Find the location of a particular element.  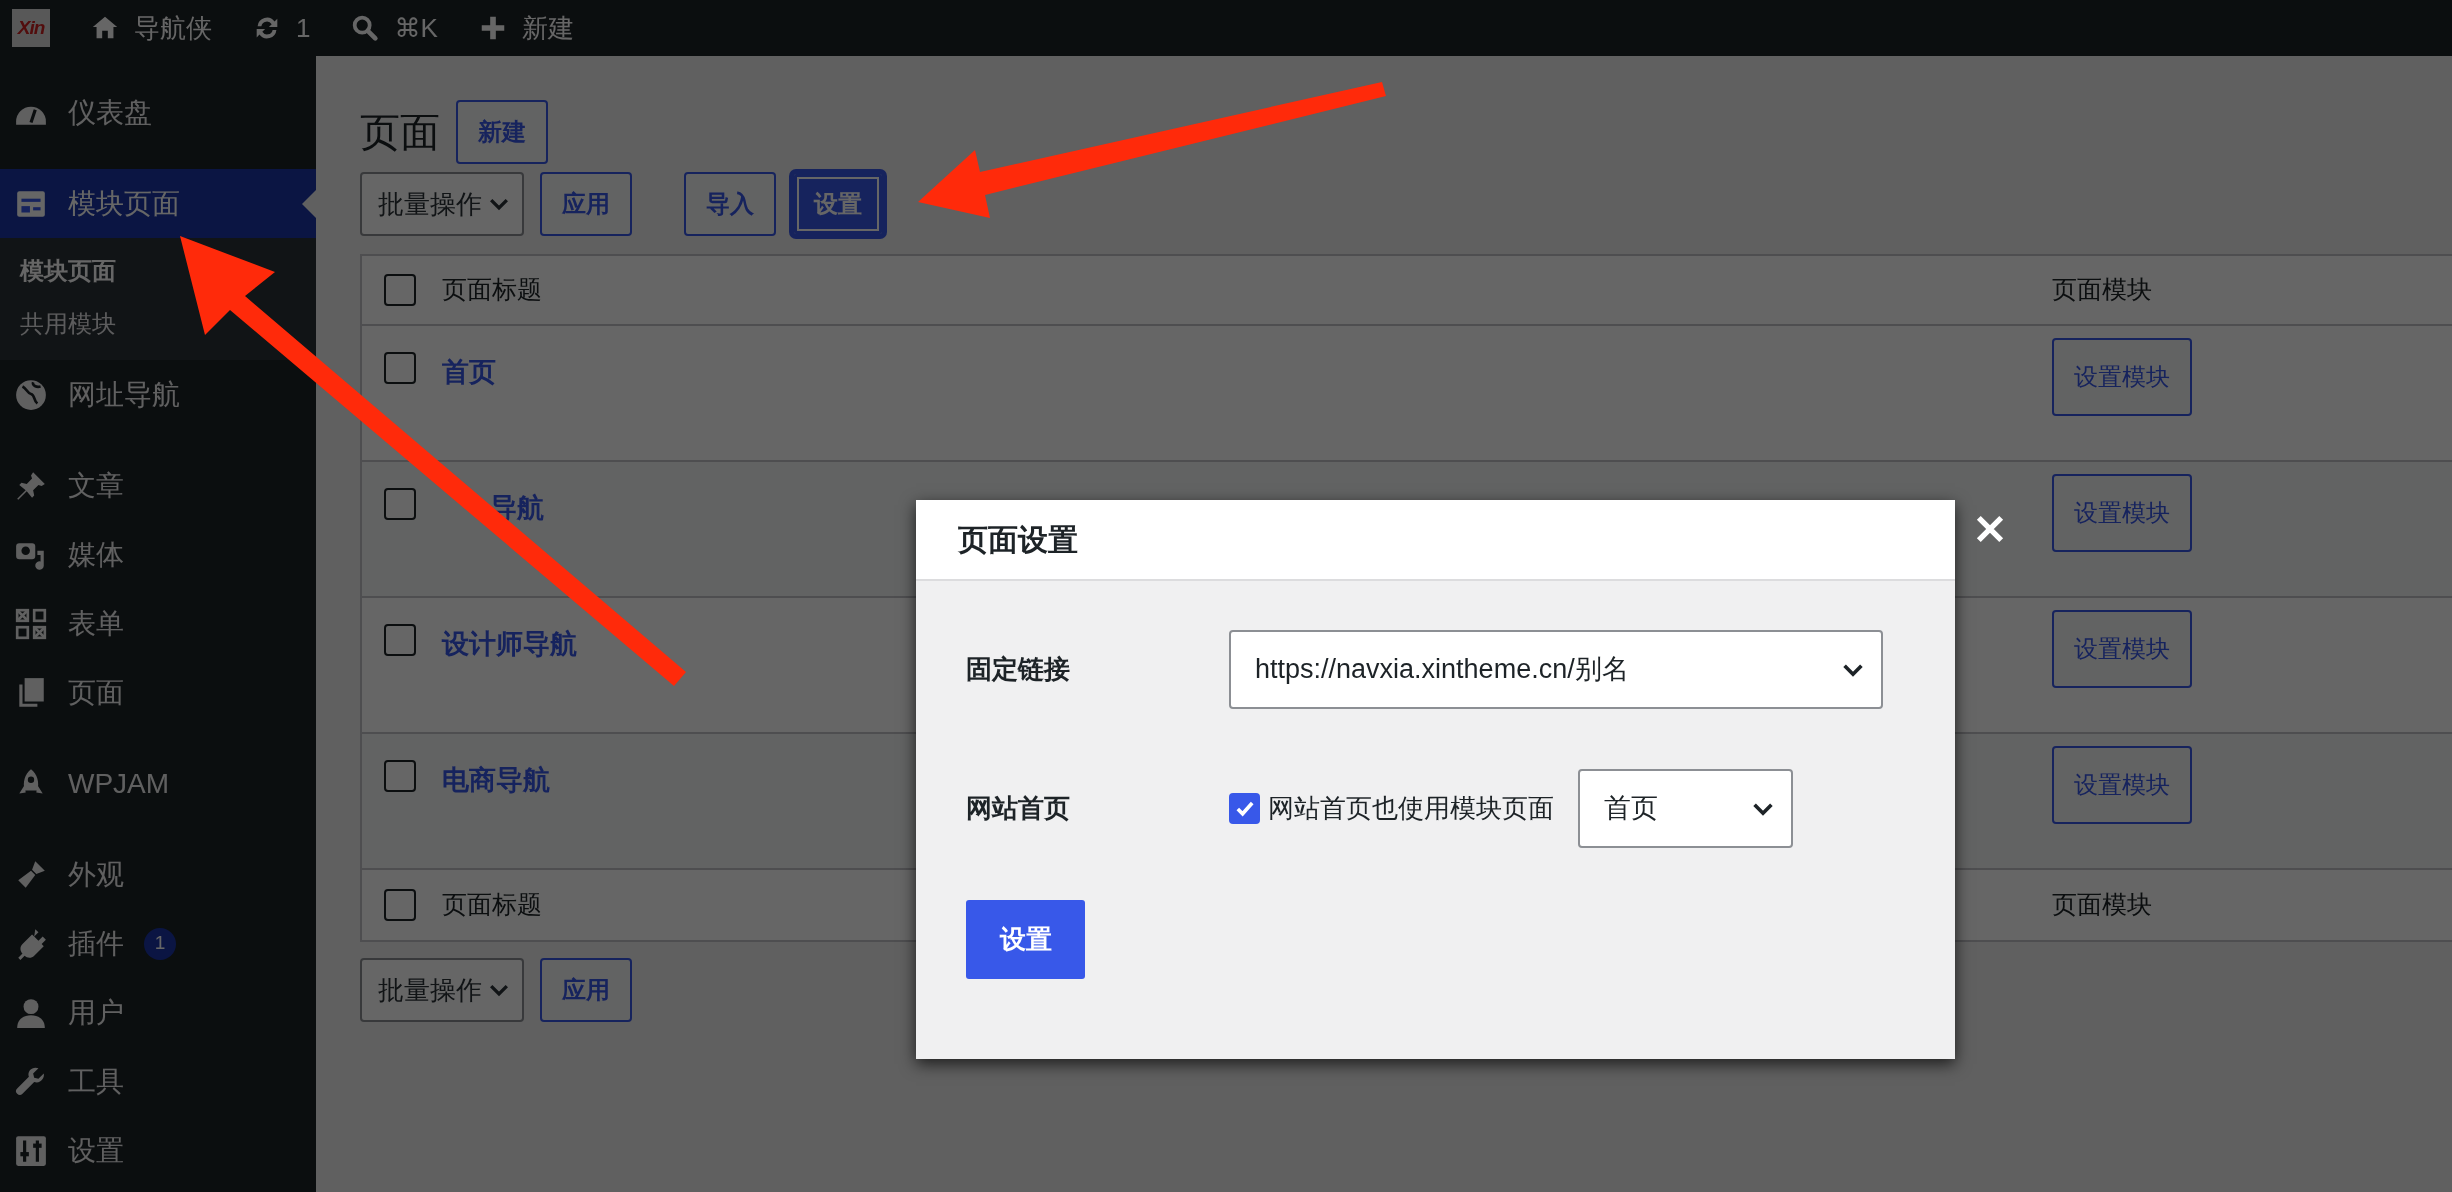

sidebar-item: WPJAM is located at coordinates (158, 783).